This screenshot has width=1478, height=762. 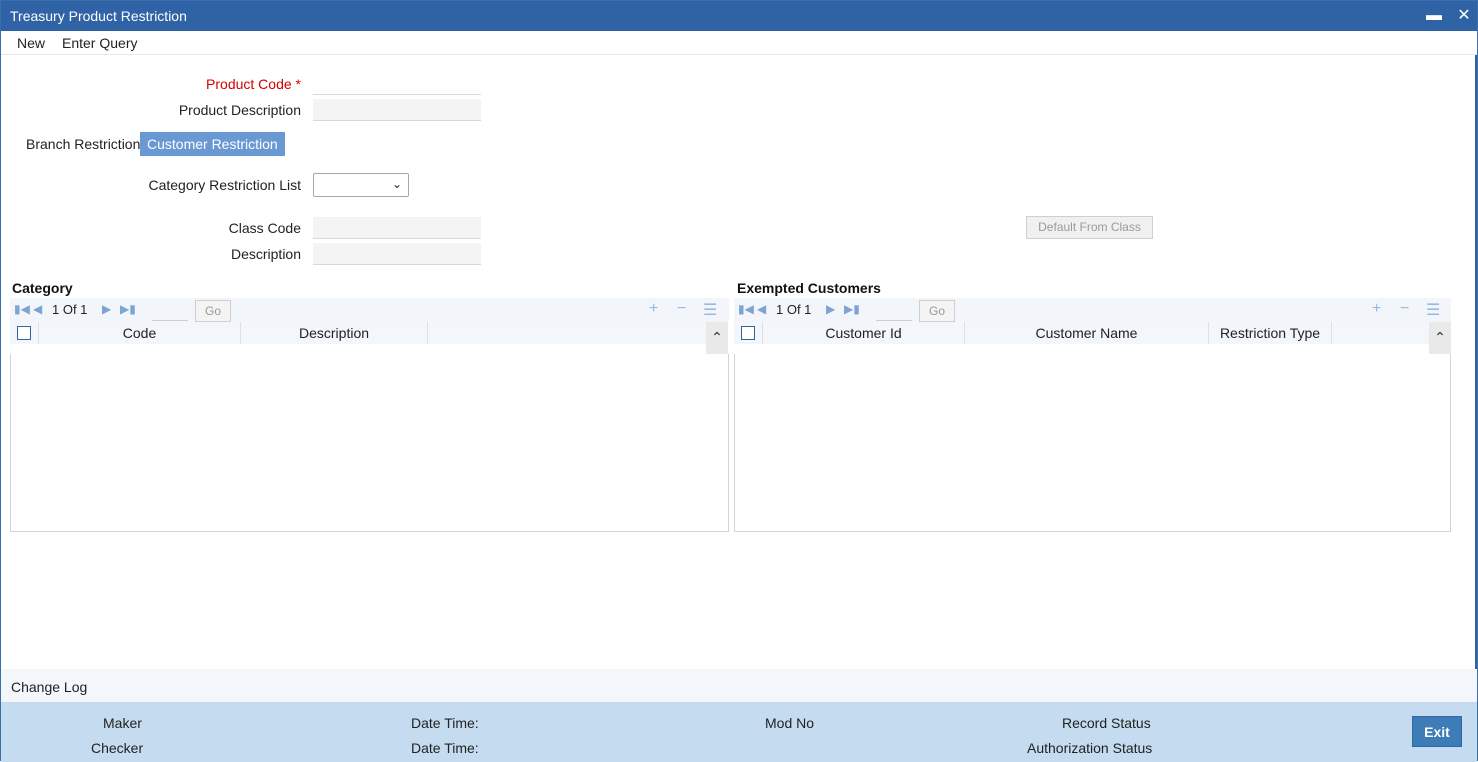 What do you see at coordinates (99, 43) in the screenshot?
I see `menu-enter-query: Enter Query` at bounding box center [99, 43].